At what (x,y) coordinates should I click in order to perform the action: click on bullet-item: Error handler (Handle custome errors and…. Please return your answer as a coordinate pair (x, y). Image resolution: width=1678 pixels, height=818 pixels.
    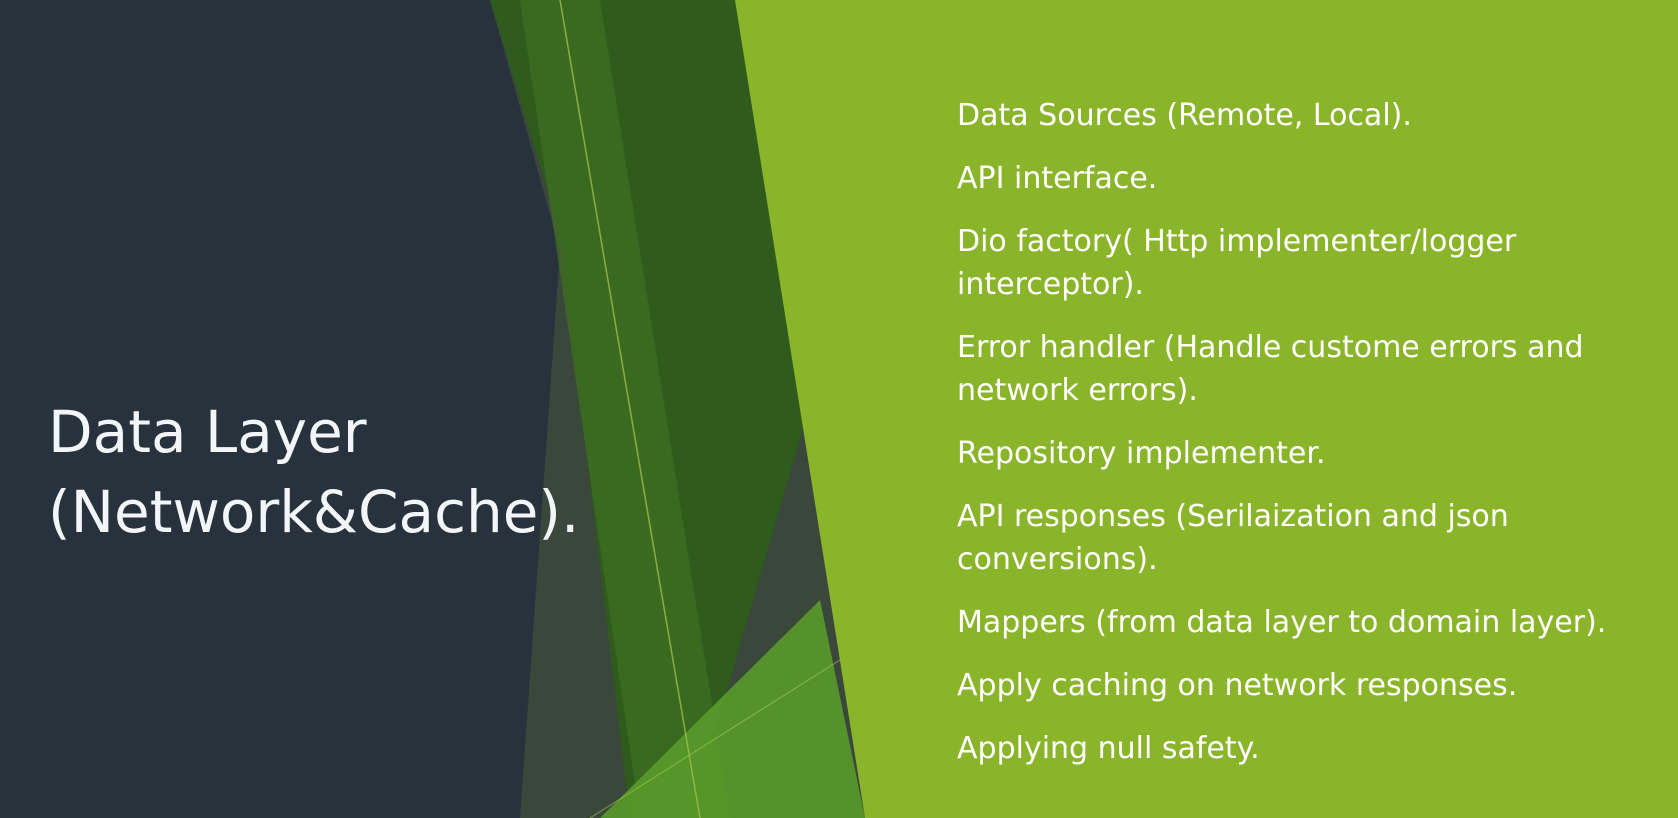
    Looking at the image, I should click on (1270, 369).